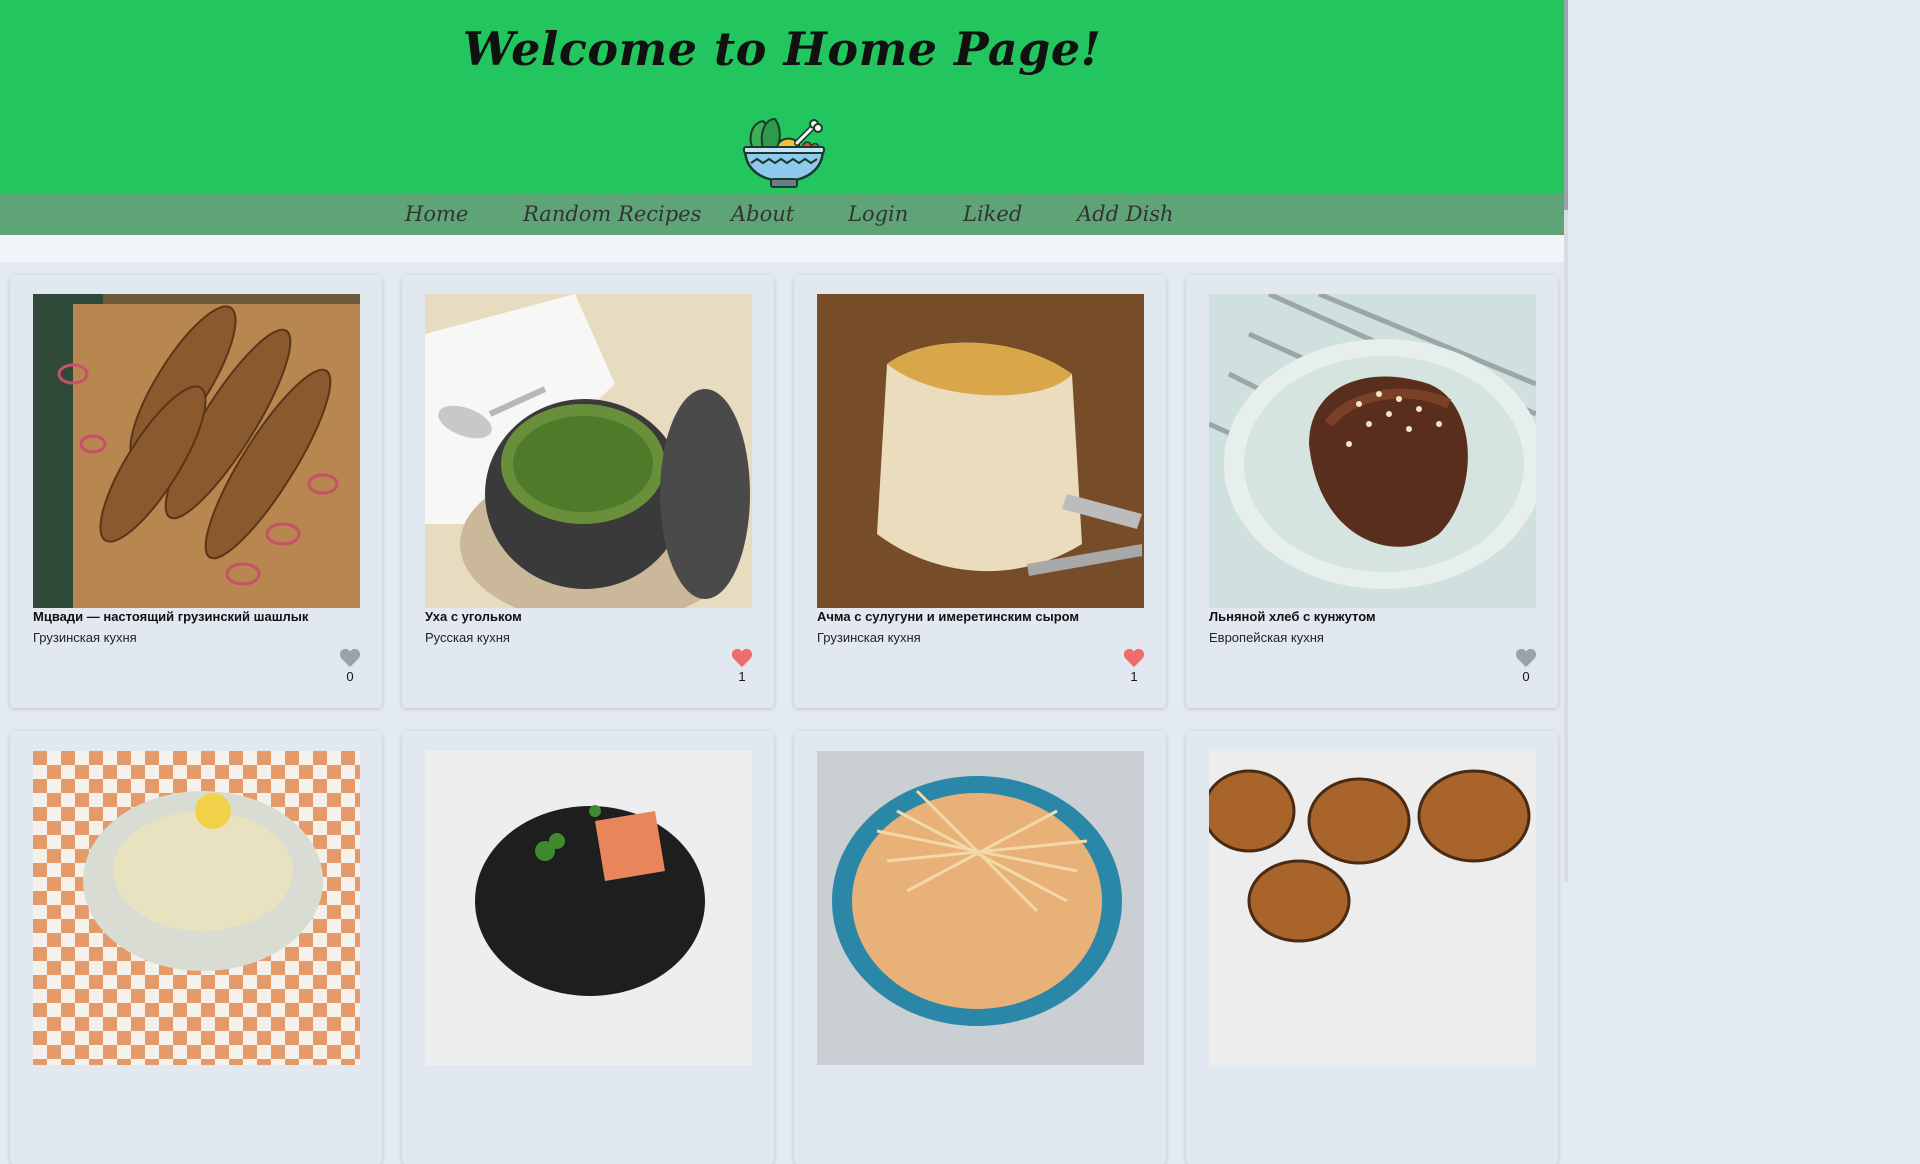  I want to click on nav-home: Home, so click(436, 214).